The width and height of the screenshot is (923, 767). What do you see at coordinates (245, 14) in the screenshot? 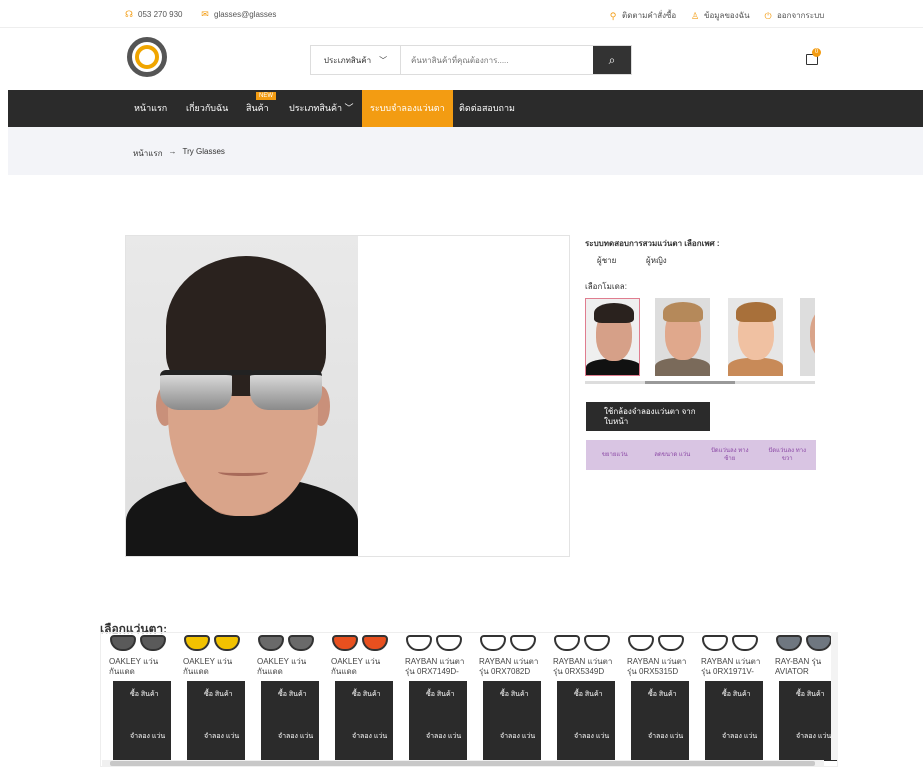
I see `email-text: glasses@glasses` at bounding box center [245, 14].